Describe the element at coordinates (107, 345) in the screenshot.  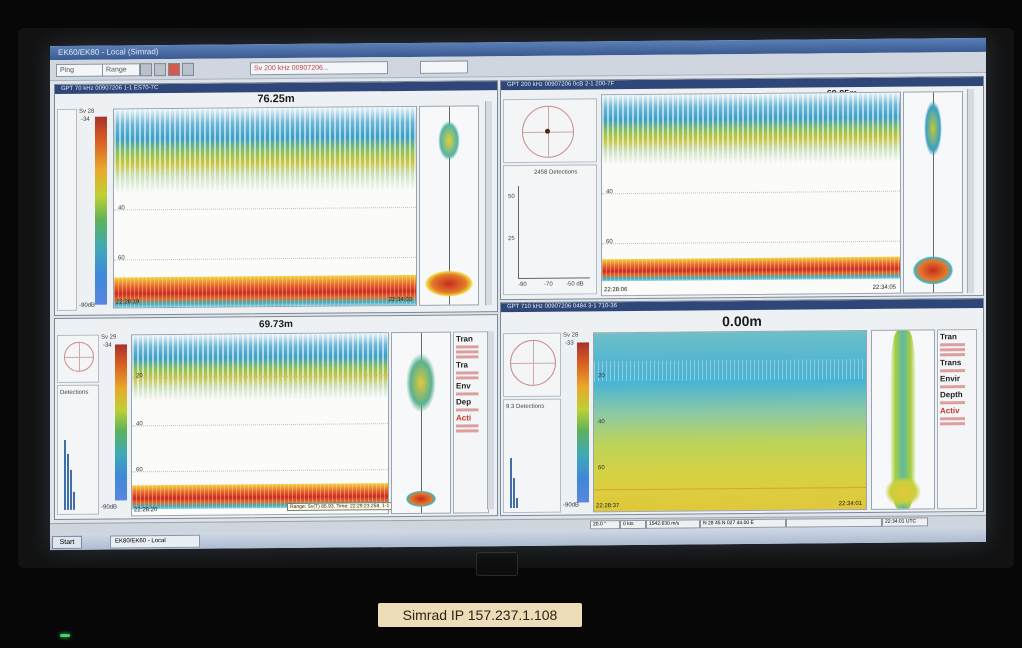
I see `scale-max: -34` at that location.